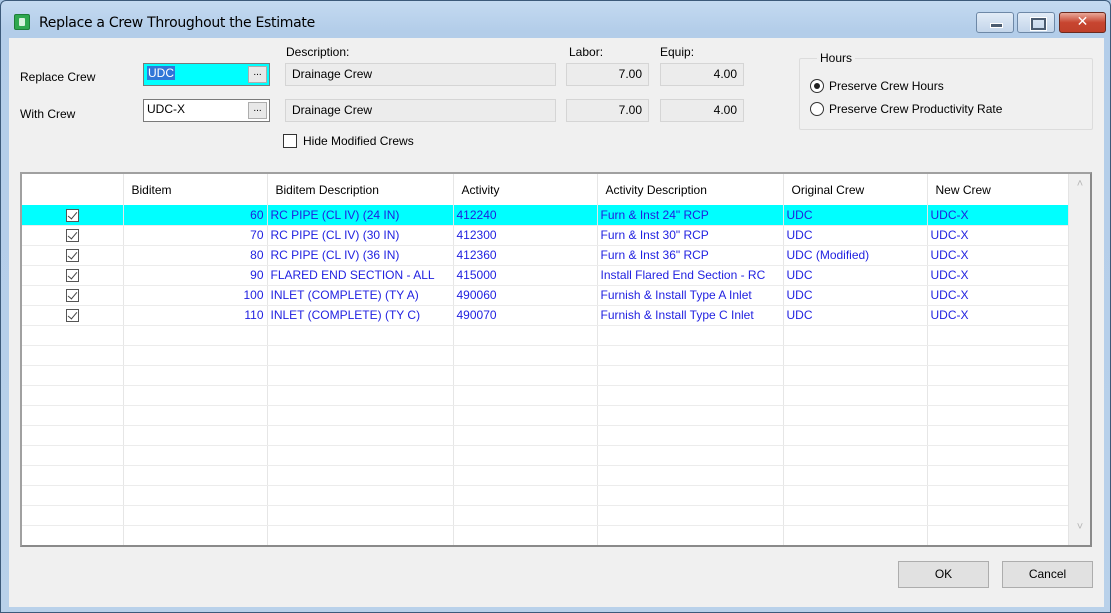 The height and width of the screenshot is (613, 1111). What do you see at coordinates (360, 315) in the screenshot?
I see `cell-biditem-description: INLET (COMPLETE) (TY C)` at bounding box center [360, 315].